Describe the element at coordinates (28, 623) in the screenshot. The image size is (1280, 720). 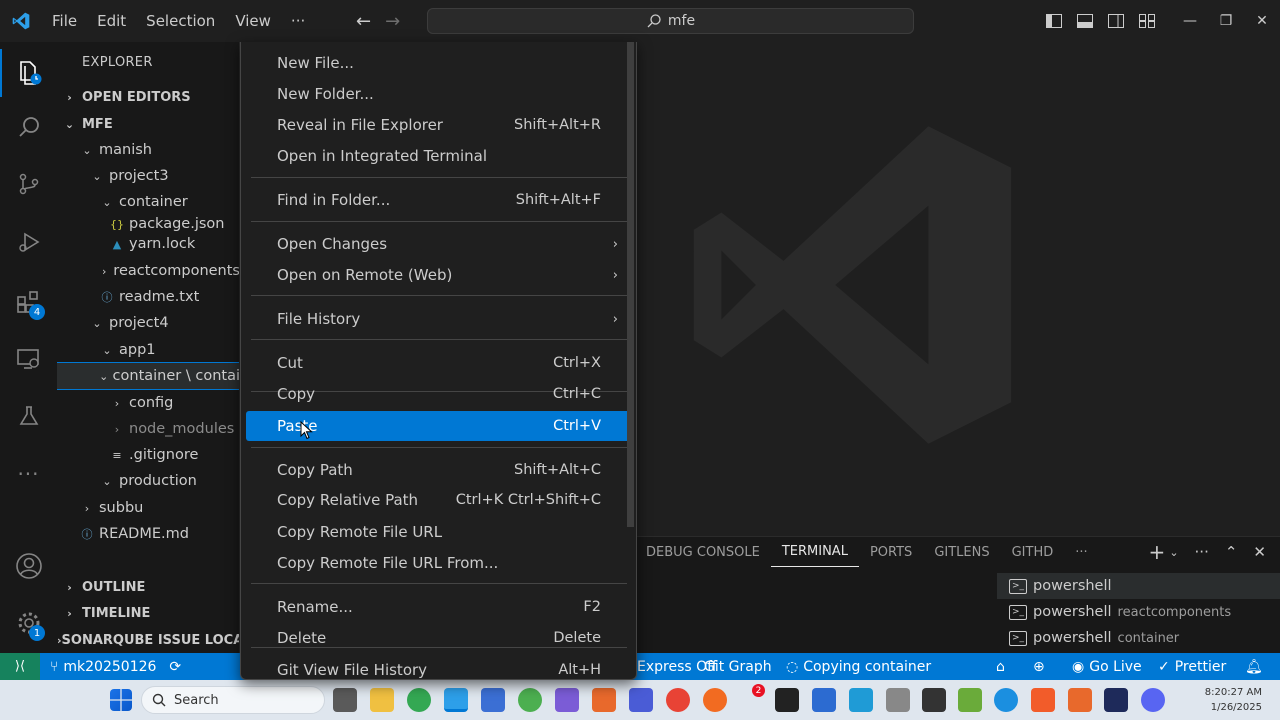
I see `manage-gear-icon: 1` at that location.